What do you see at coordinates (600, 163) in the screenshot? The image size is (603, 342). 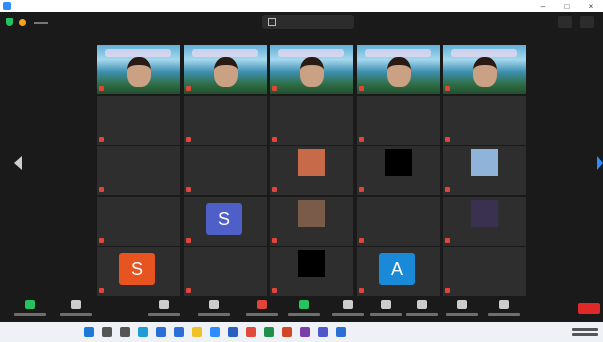 I see `next-page-icon` at bounding box center [600, 163].